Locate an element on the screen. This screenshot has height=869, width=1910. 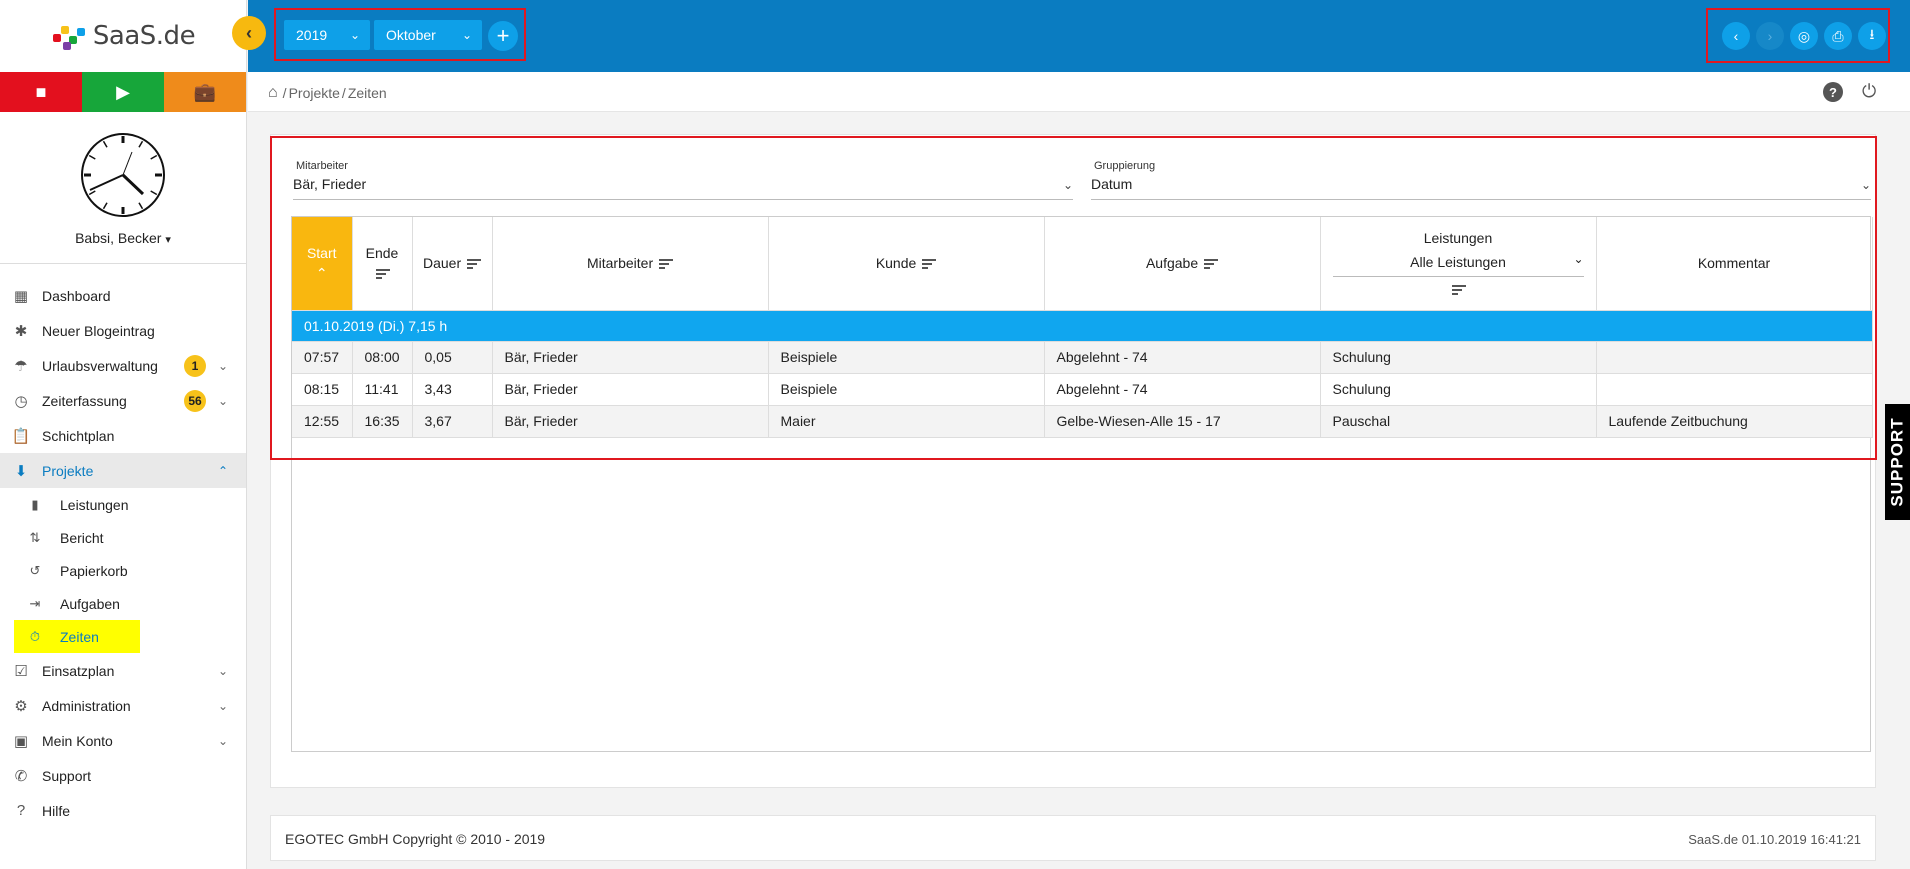
sidebar-item-blog: ✱ Neuer Blogeintrag is located at coordinates (123, 330).